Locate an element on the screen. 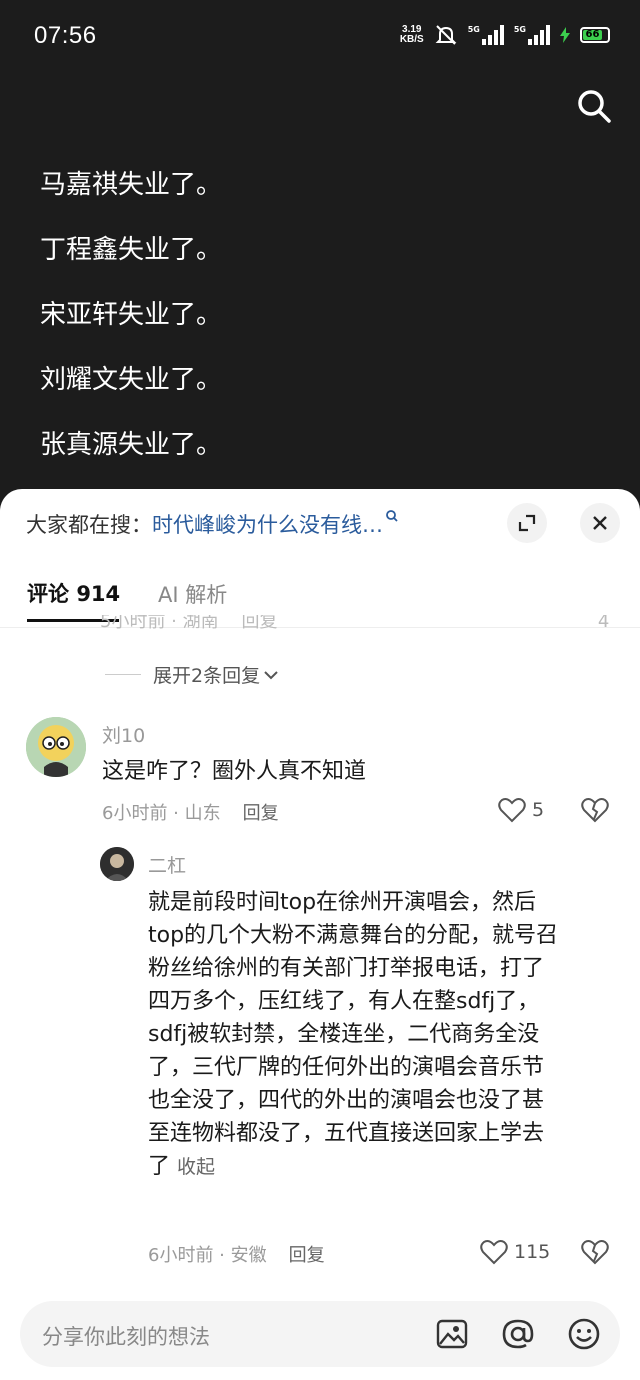 Image resolution: width=640 pixels, height=1380 pixels. charging-bolt-icon is located at coordinates (565, 35).